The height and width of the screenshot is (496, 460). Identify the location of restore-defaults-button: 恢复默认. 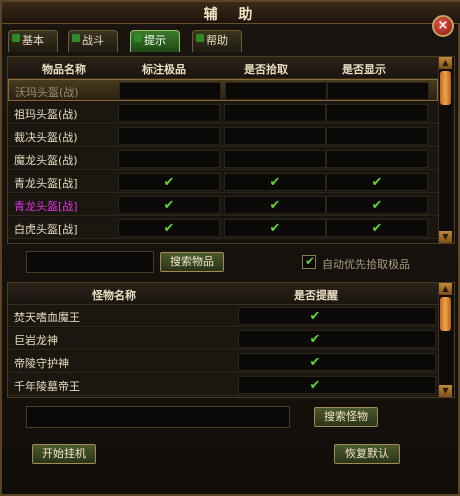
(367, 454).